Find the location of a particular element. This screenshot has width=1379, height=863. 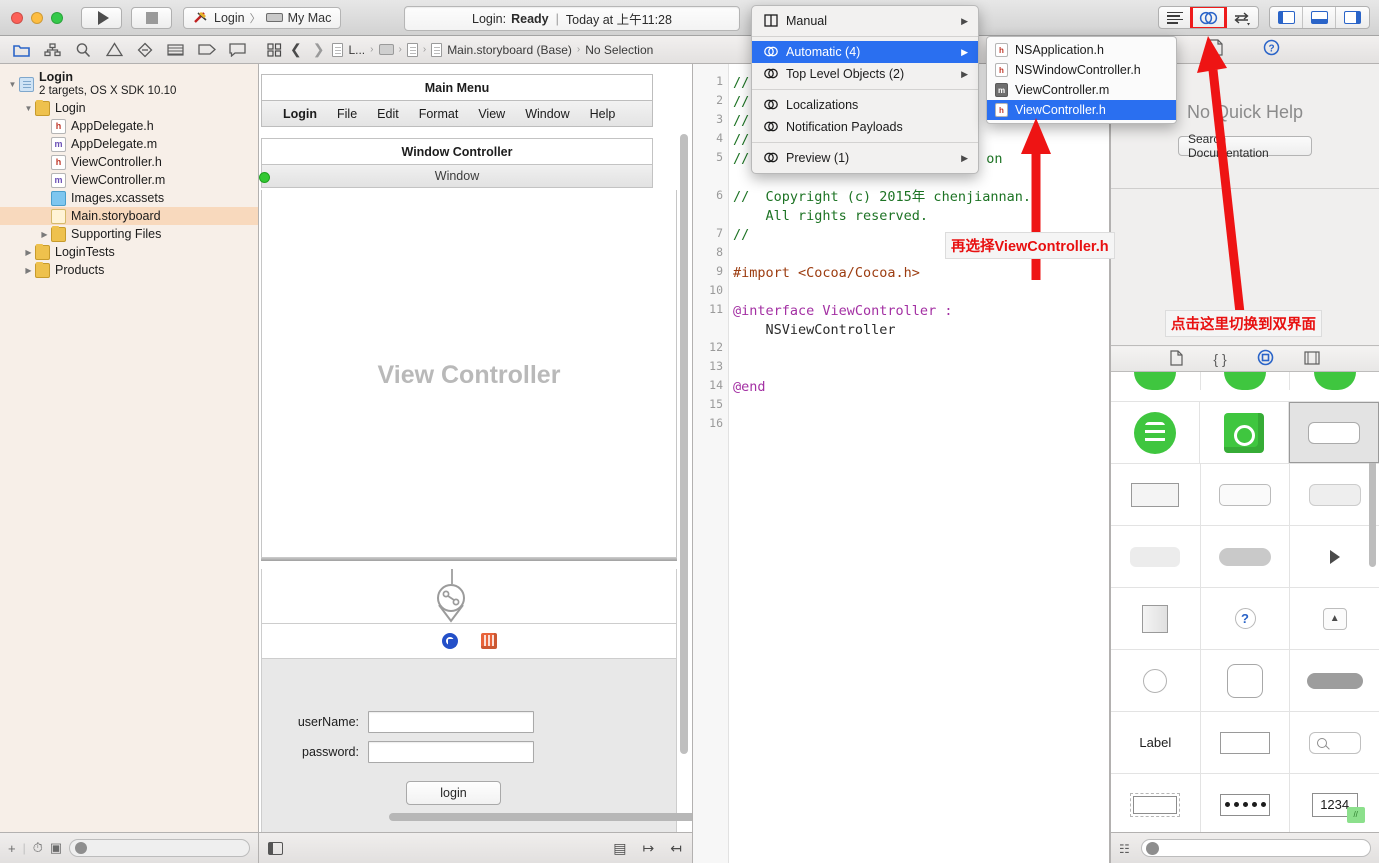

storyboard-horizontal-scrollbar is located at coordinates (540, 817).